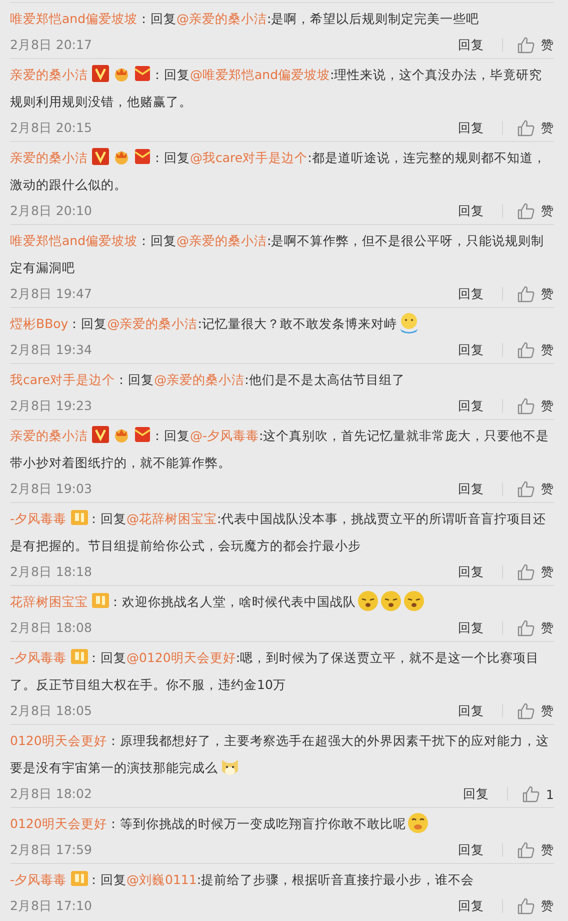 This screenshot has height=921, width=568. What do you see at coordinates (51, 906) in the screenshot?
I see `comment-time: 2月8日 17:10` at bounding box center [51, 906].